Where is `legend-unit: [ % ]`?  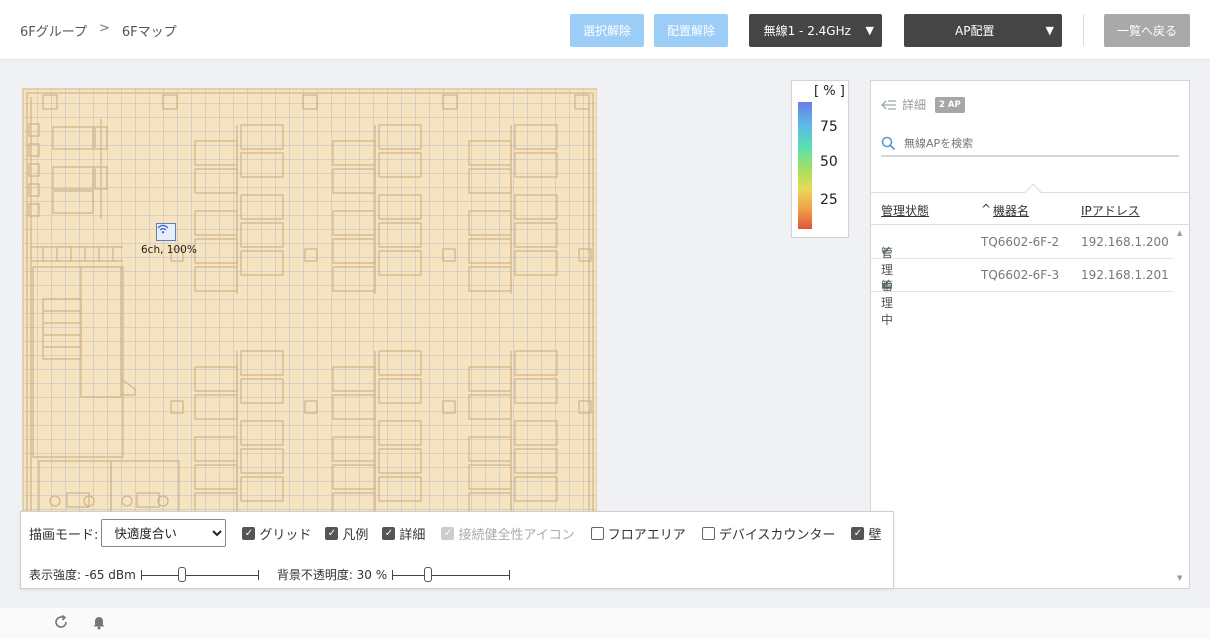
legend-unit: [ % ] is located at coordinates (829, 91).